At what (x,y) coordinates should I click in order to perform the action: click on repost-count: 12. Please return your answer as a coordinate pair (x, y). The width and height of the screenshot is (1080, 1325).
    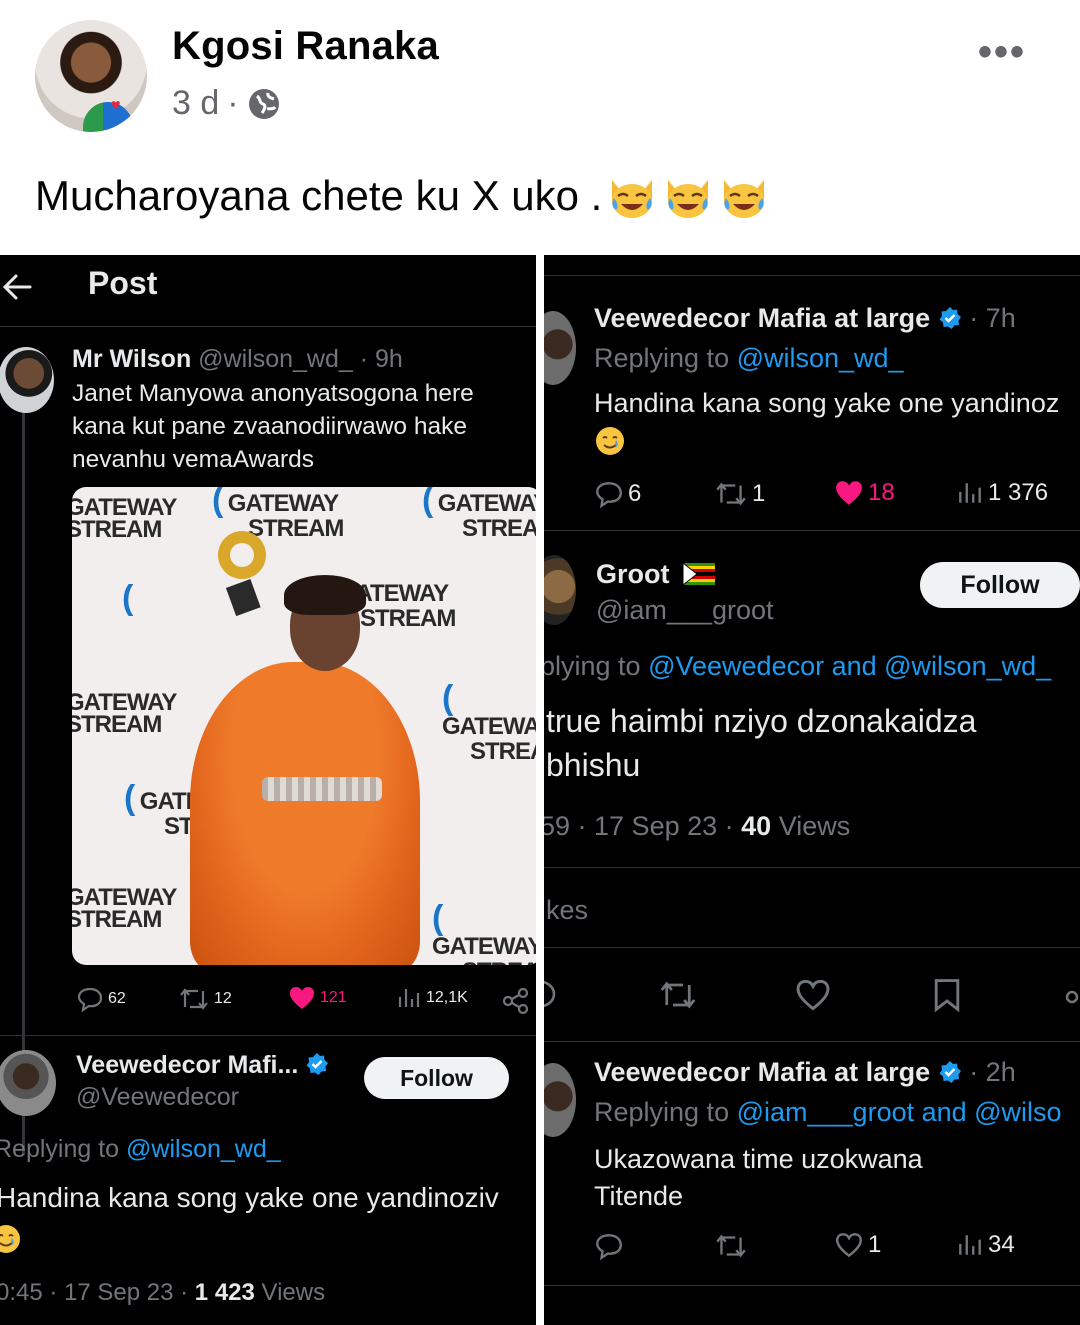
    Looking at the image, I should click on (205, 999).